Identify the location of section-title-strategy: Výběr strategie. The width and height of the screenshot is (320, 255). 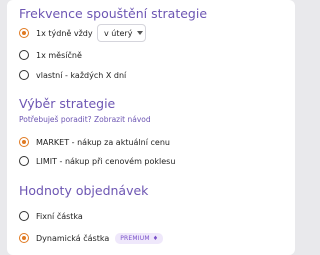
(67, 103).